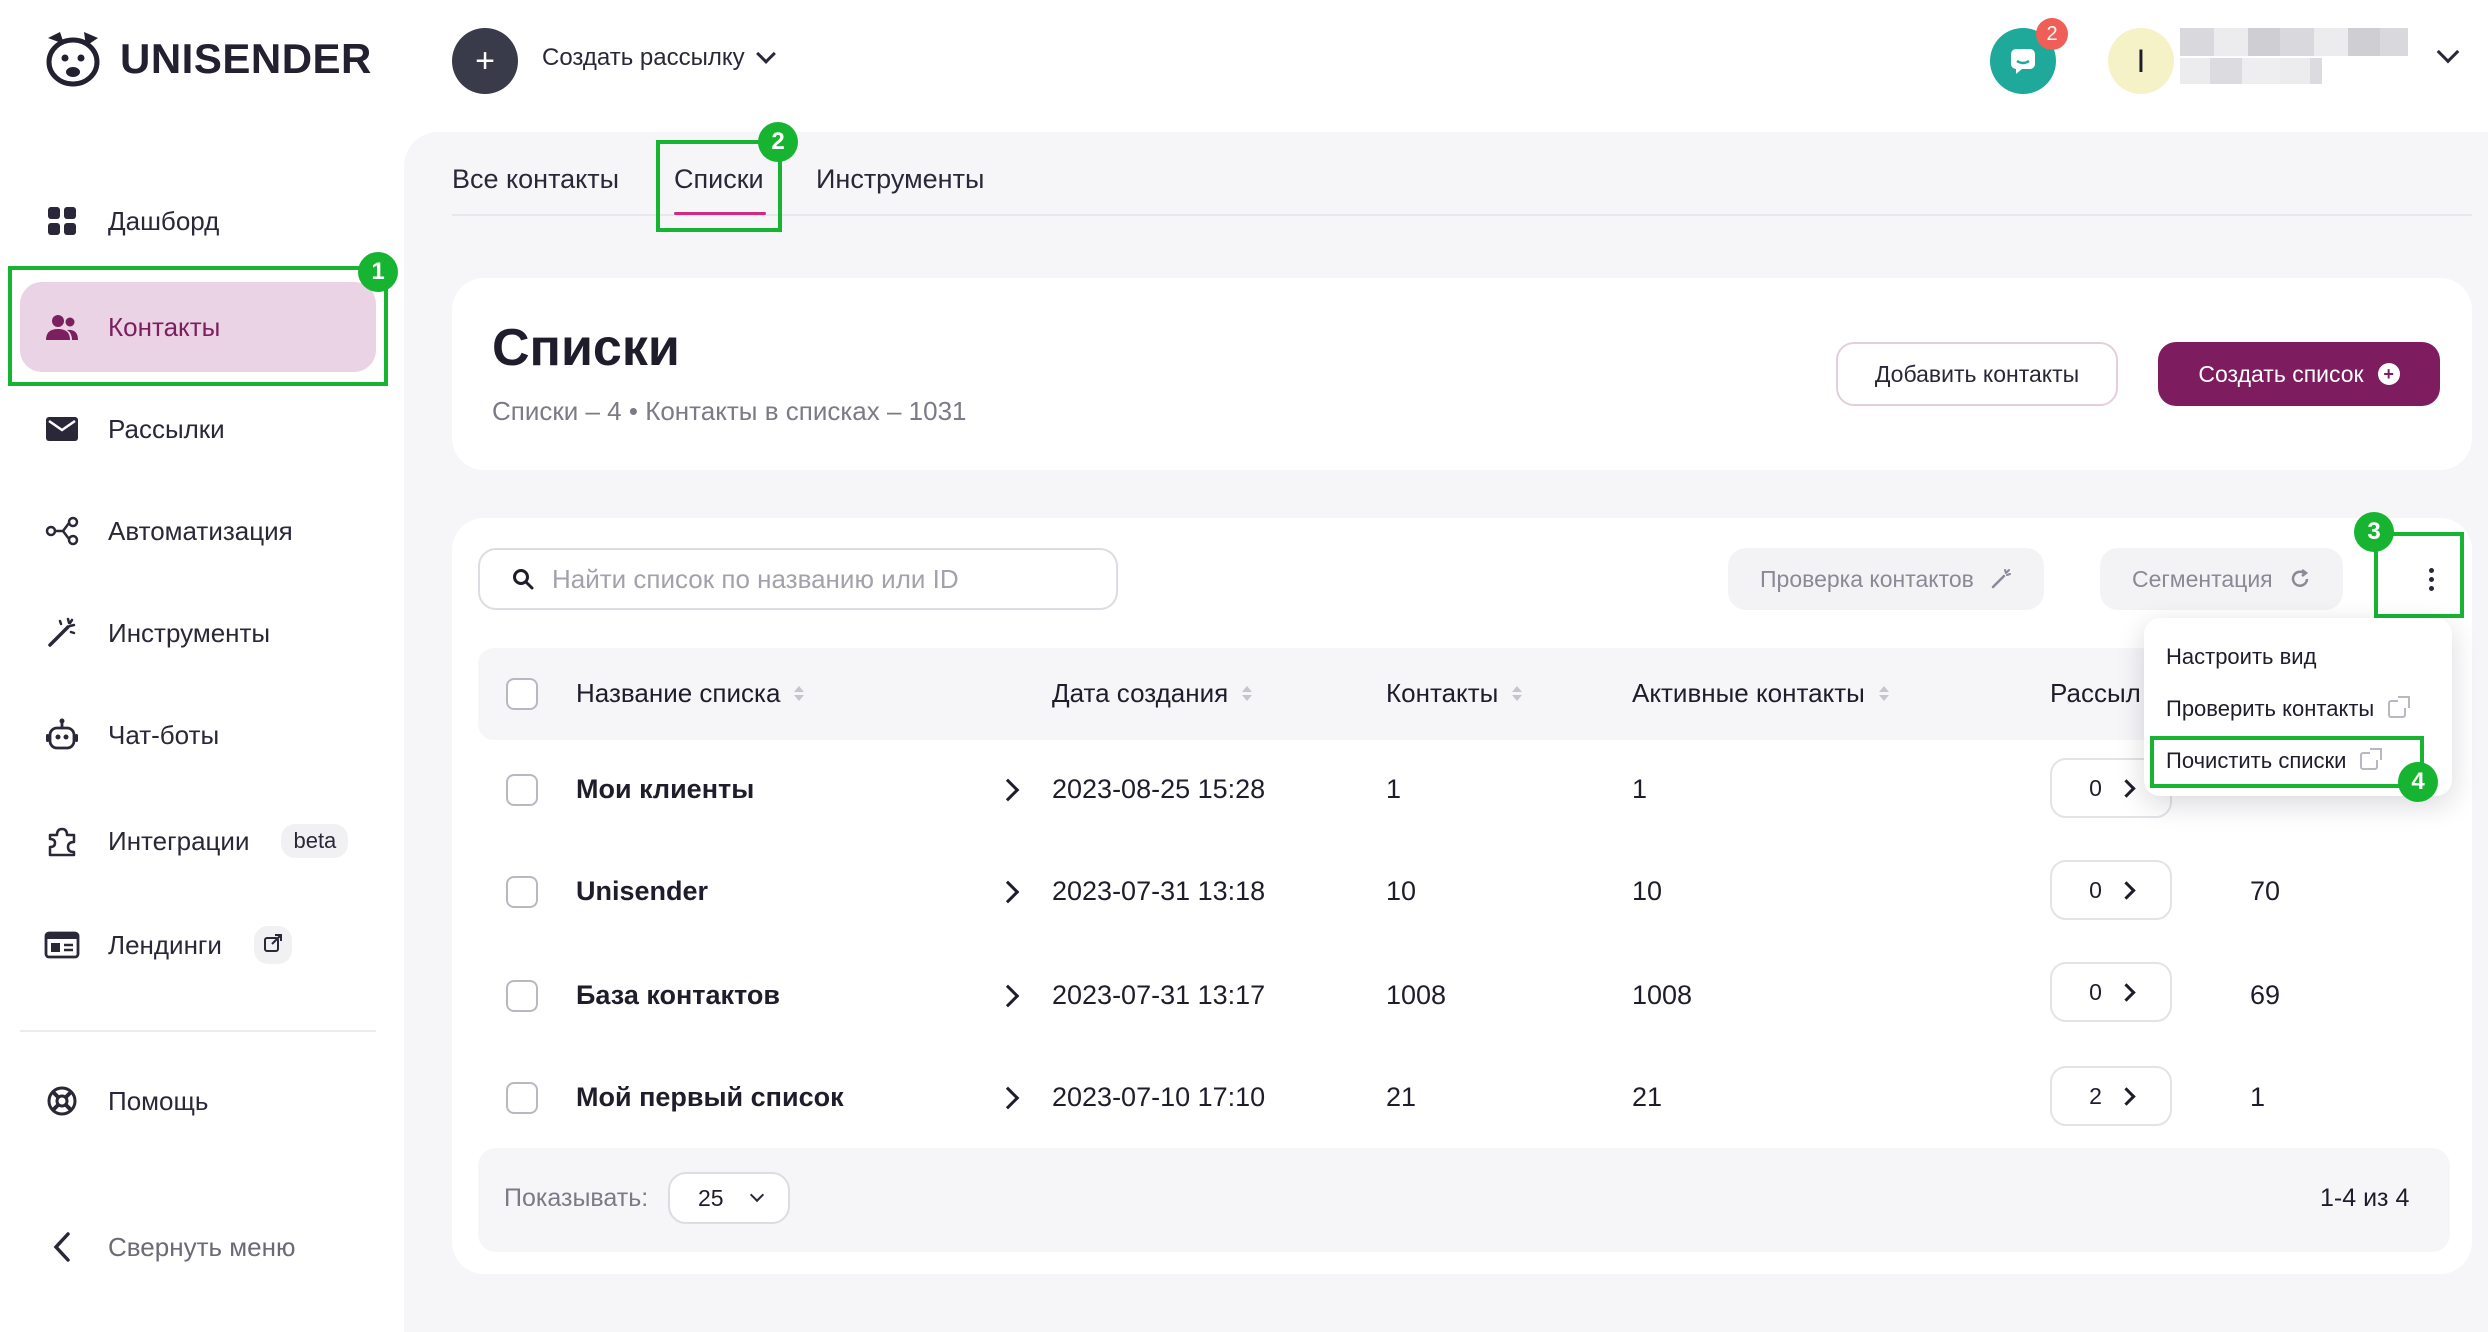 This screenshot has height=1332, width=2488. What do you see at coordinates (73, 59) in the screenshot?
I see `logo-dog-icon` at bounding box center [73, 59].